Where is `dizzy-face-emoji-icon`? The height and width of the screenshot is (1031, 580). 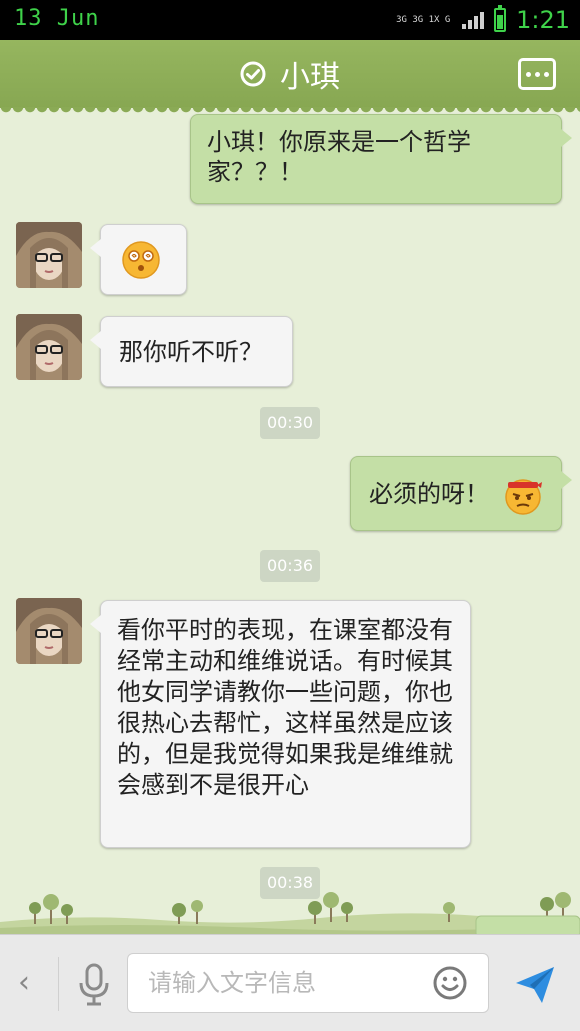
dizzy-face-emoji-icon is located at coordinates (141, 260).